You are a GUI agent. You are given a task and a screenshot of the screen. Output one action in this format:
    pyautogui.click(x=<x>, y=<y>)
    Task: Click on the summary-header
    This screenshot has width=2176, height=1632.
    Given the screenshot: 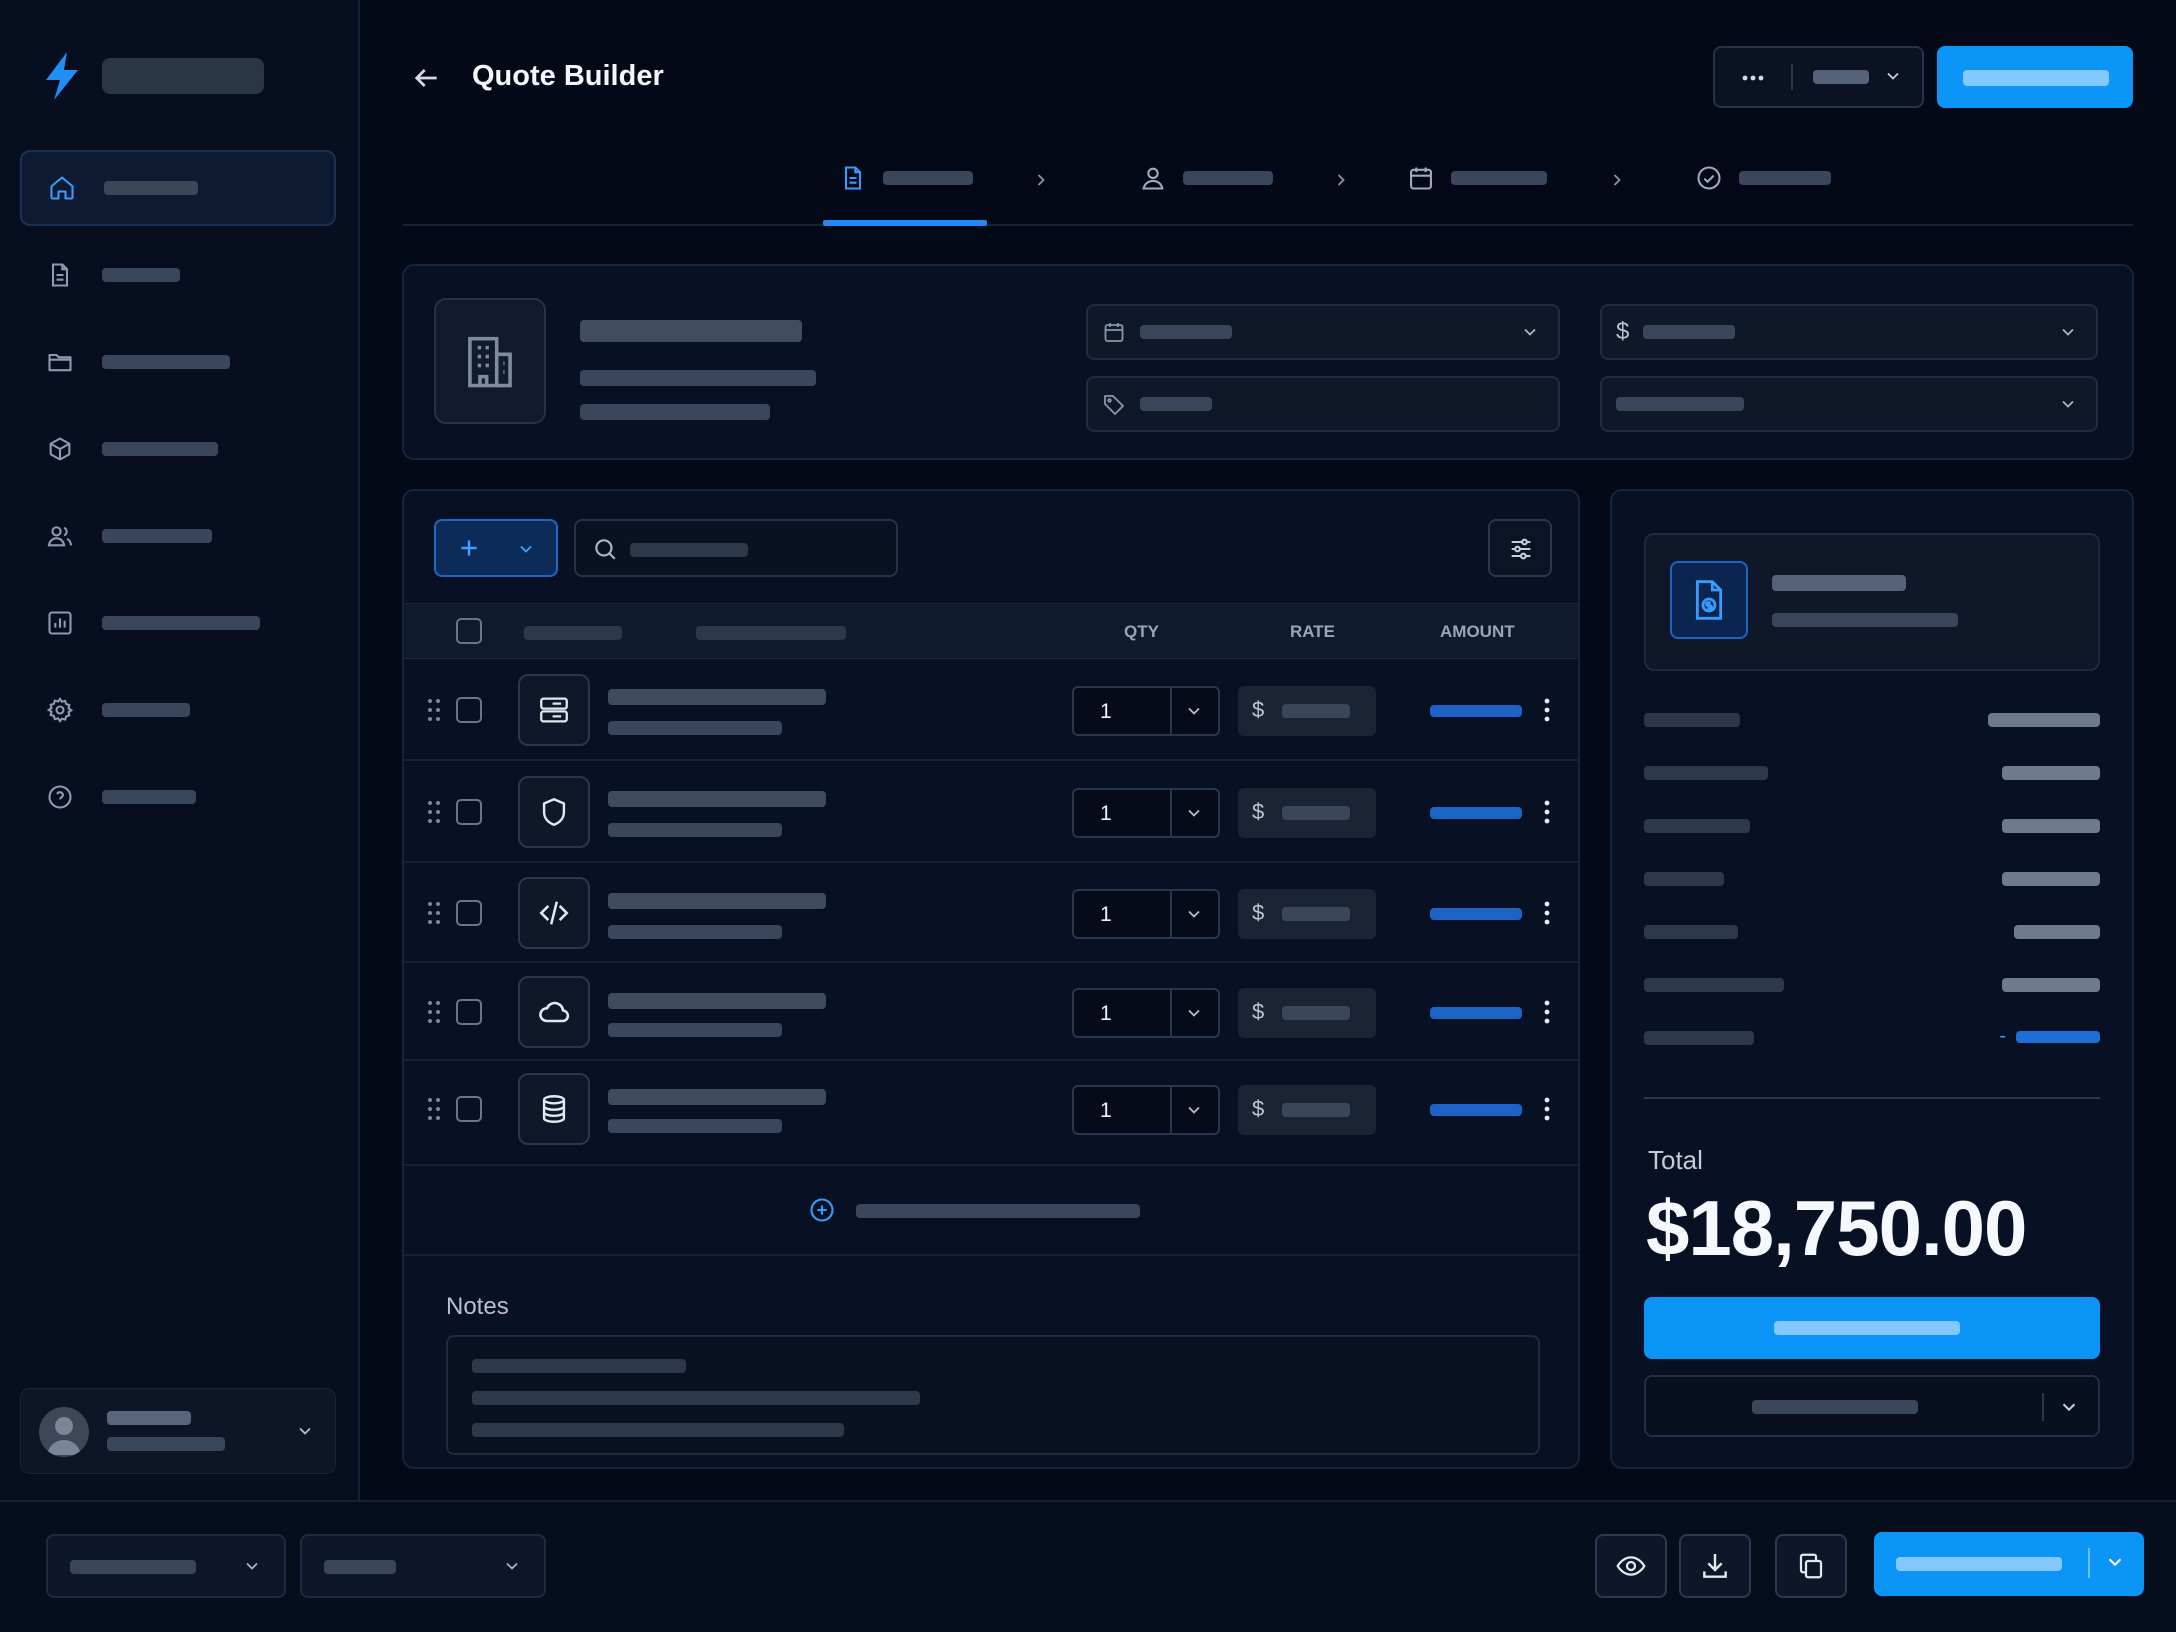 What is the action you would take?
    pyautogui.click(x=1872, y=602)
    